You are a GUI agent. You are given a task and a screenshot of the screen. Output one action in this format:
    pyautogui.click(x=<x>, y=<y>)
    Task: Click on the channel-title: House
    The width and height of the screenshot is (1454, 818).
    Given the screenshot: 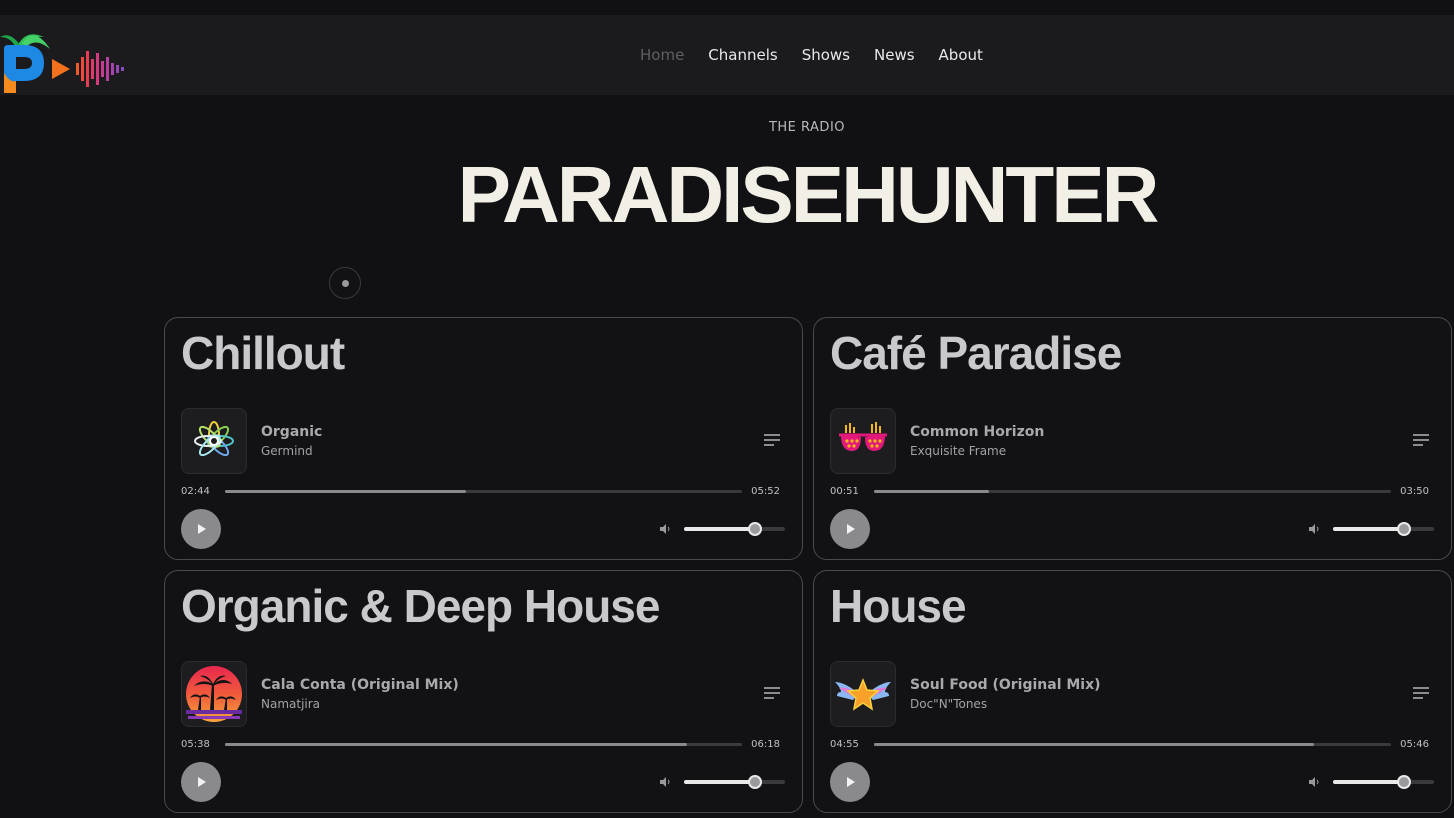 What is the action you would take?
    pyautogui.click(x=898, y=606)
    